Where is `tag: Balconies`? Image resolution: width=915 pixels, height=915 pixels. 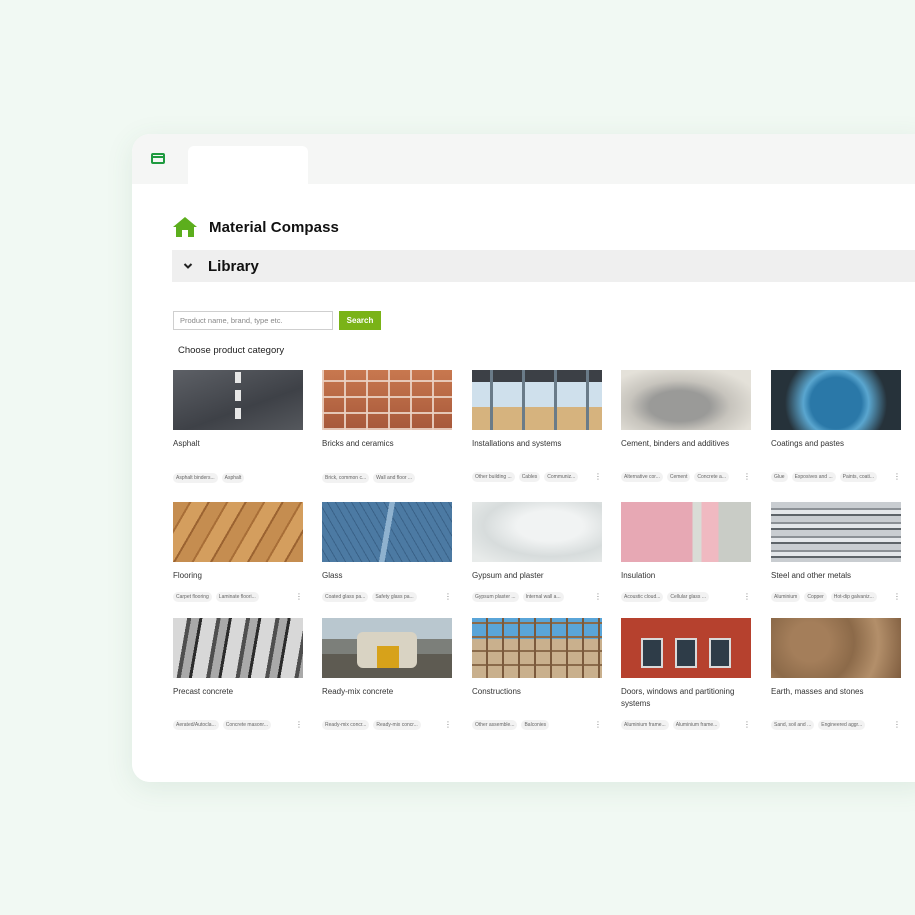 tag: Balconies is located at coordinates (535, 725).